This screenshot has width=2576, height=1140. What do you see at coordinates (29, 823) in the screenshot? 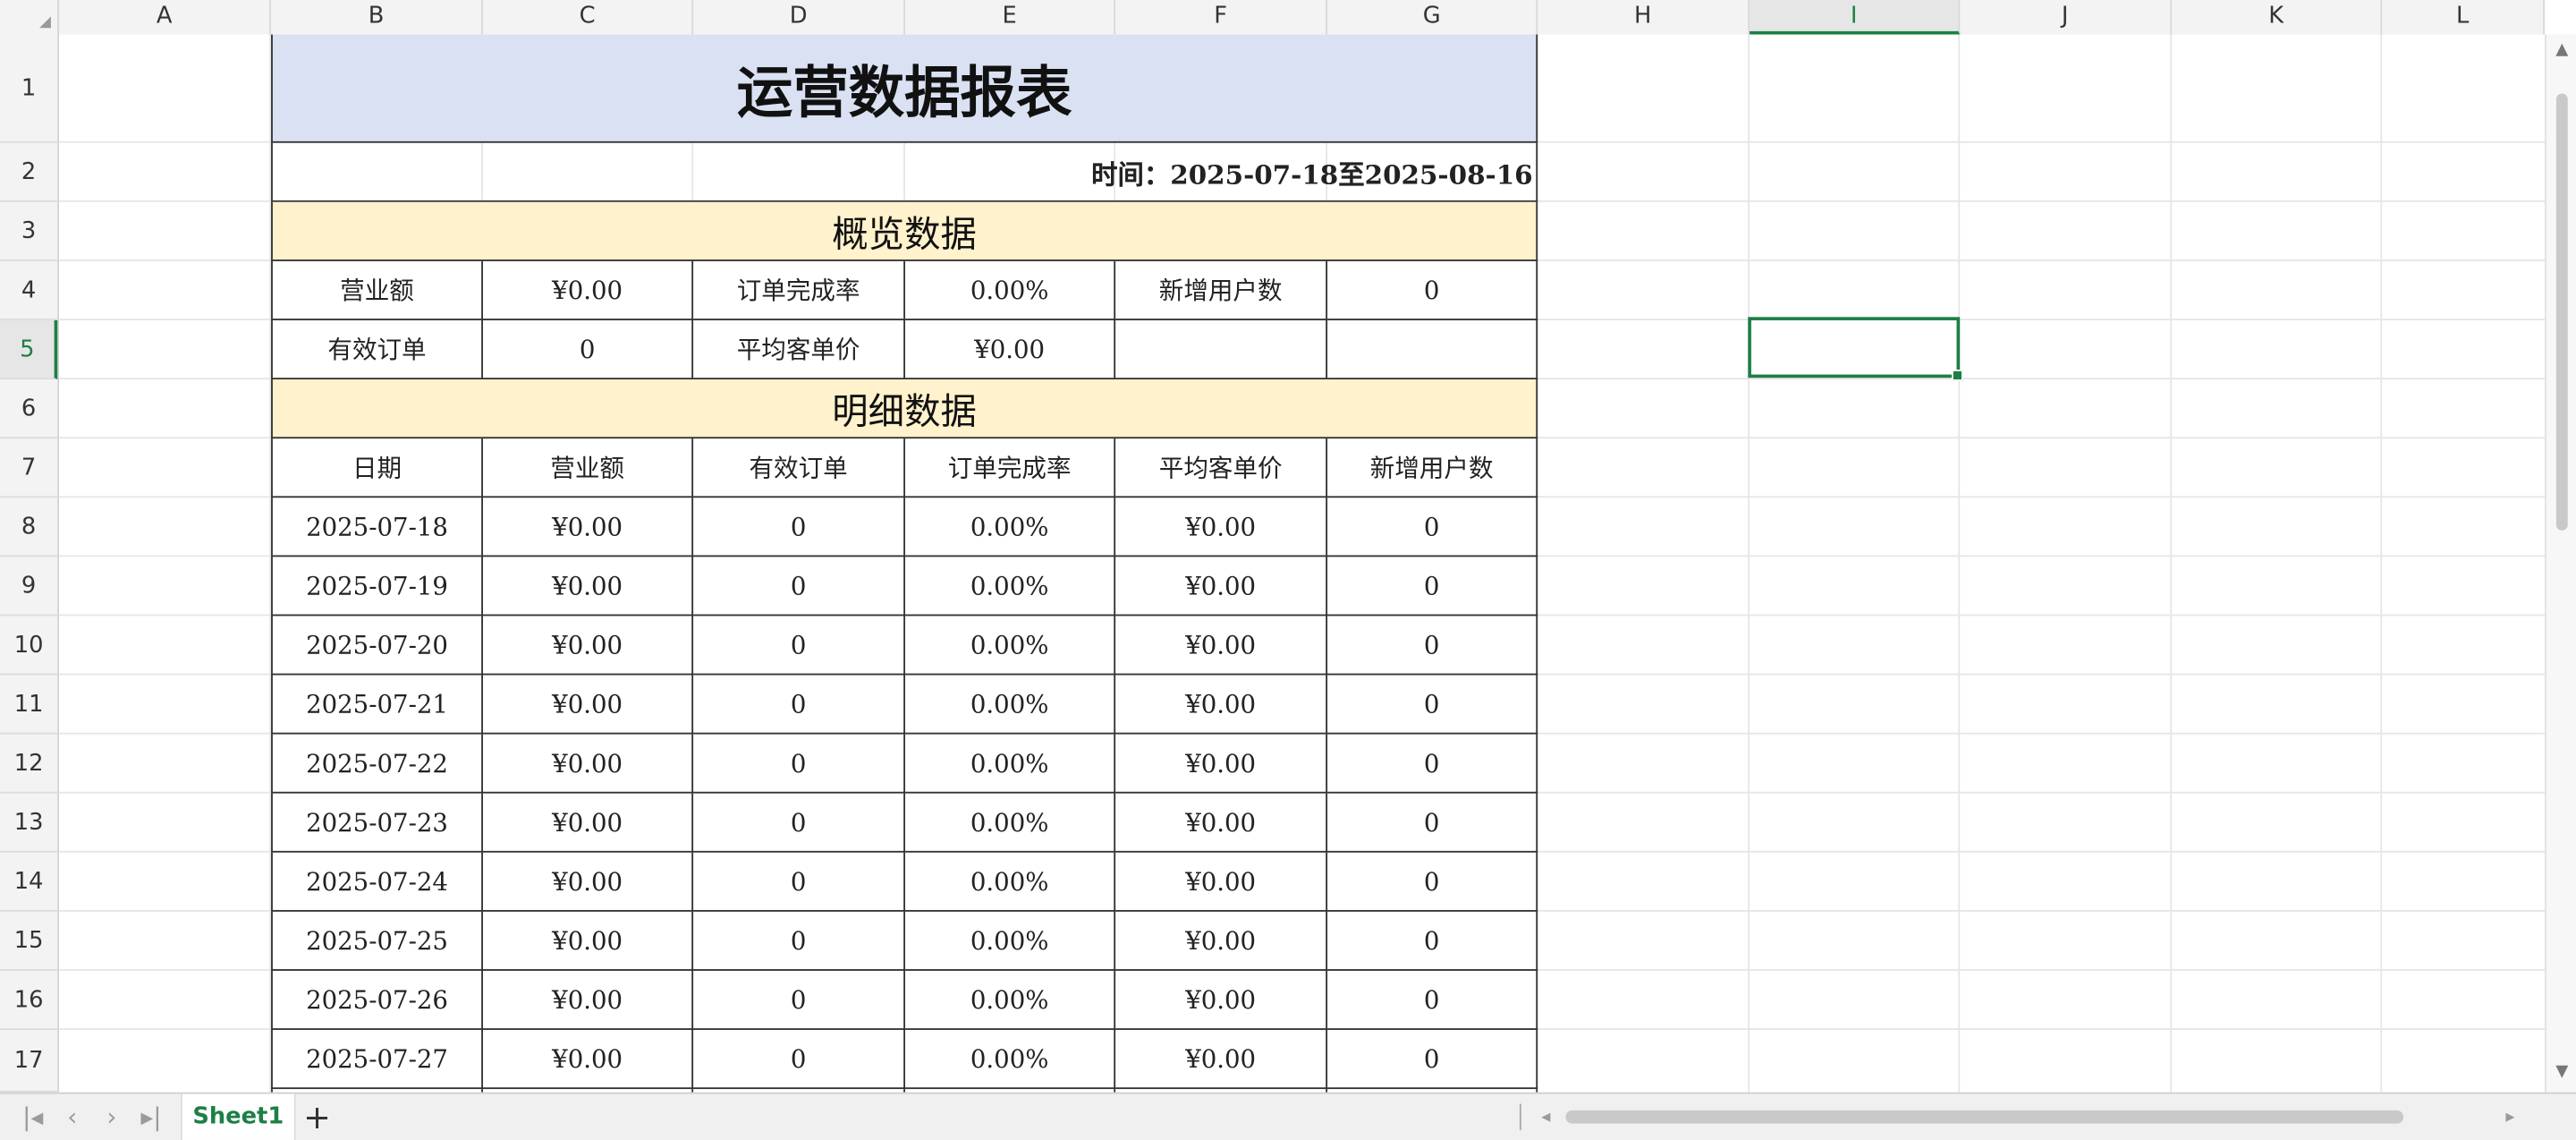
I see `row-header-13: 13` at bounding box center [29, 823].